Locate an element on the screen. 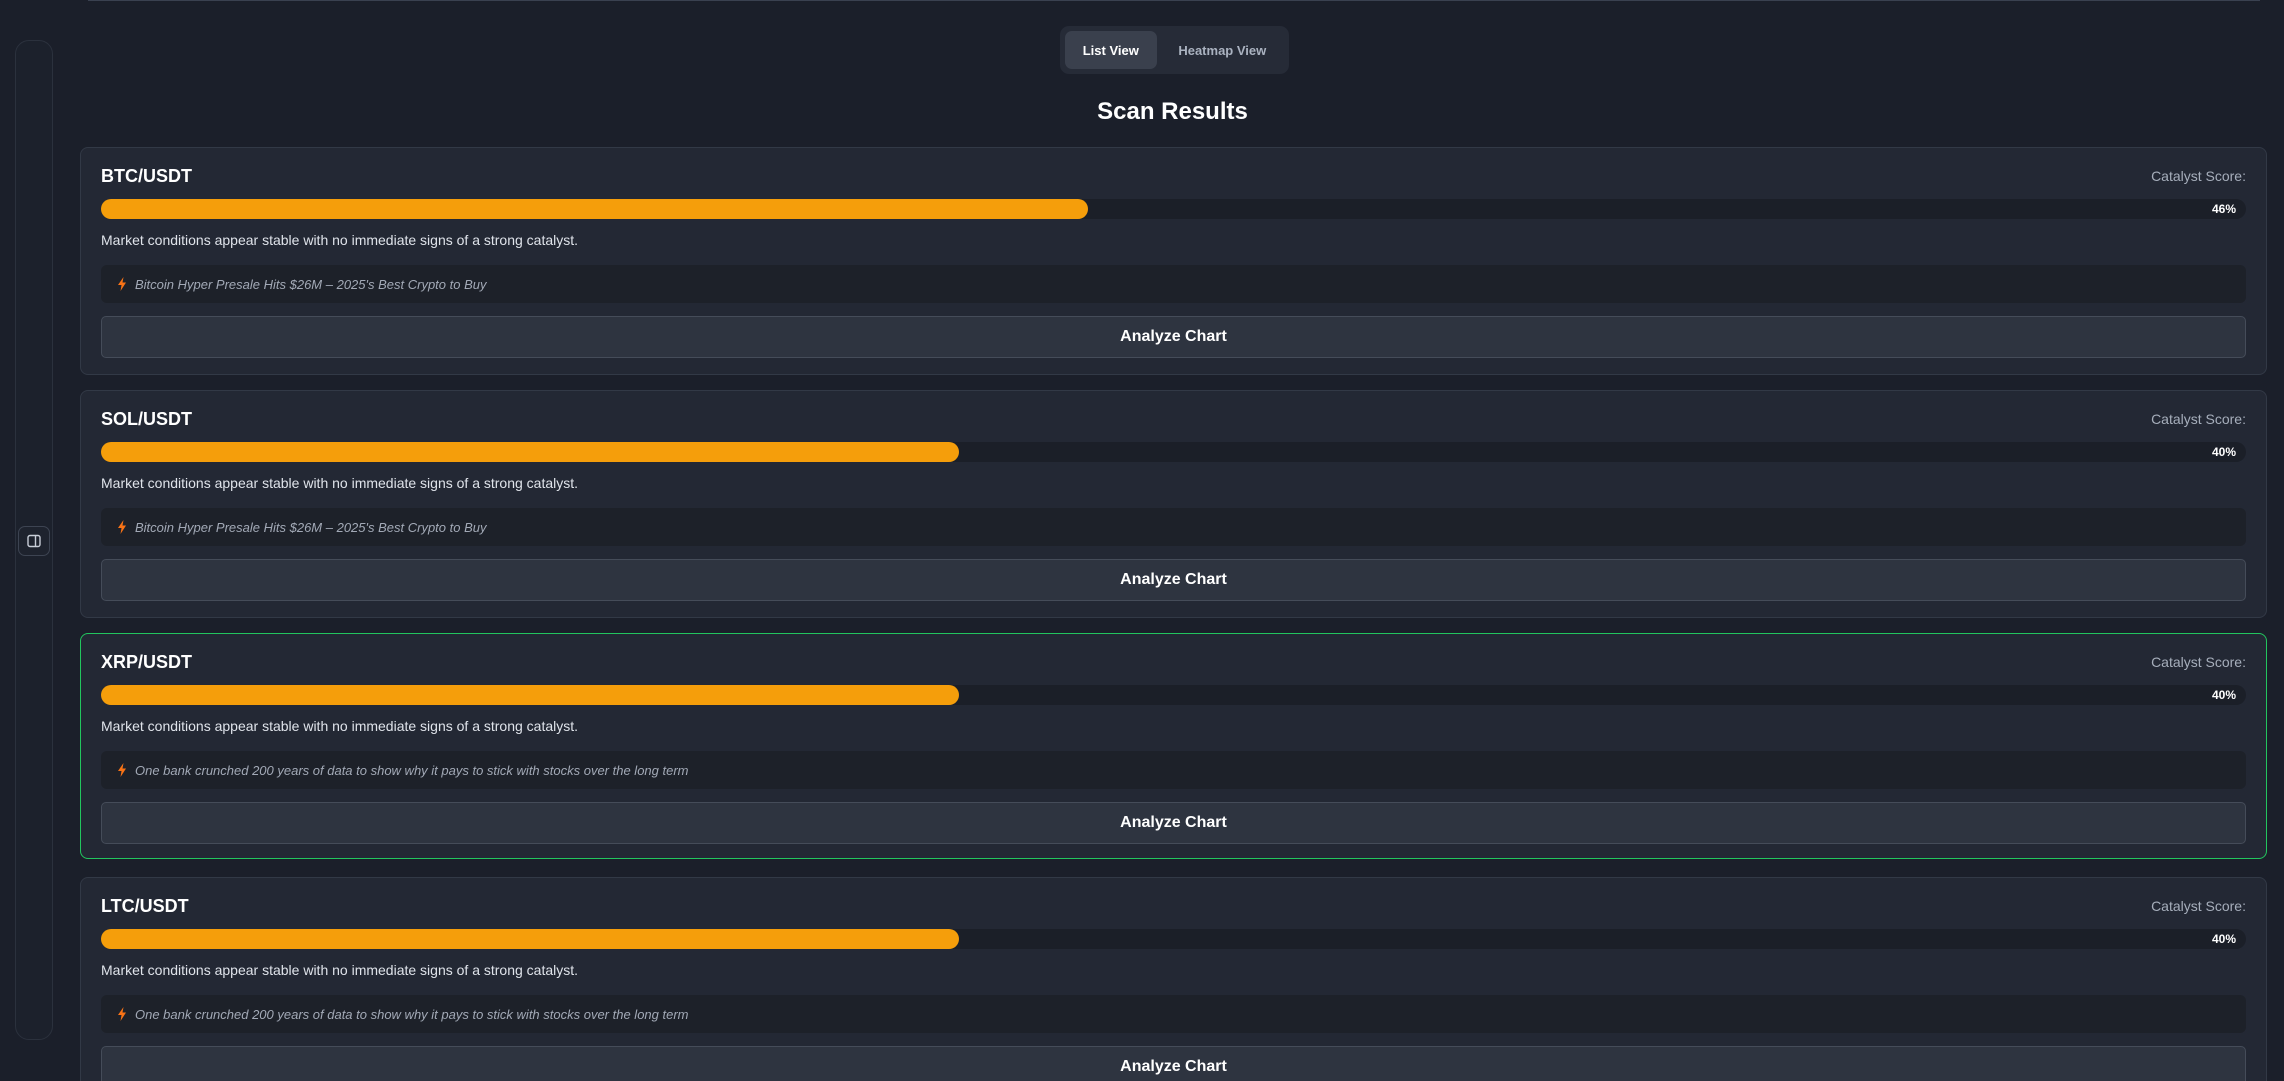 Image resolution: width=2284 pixels, height=1081 pixels. pair-name: XRP/USDT is located at coordinates (147, 662).